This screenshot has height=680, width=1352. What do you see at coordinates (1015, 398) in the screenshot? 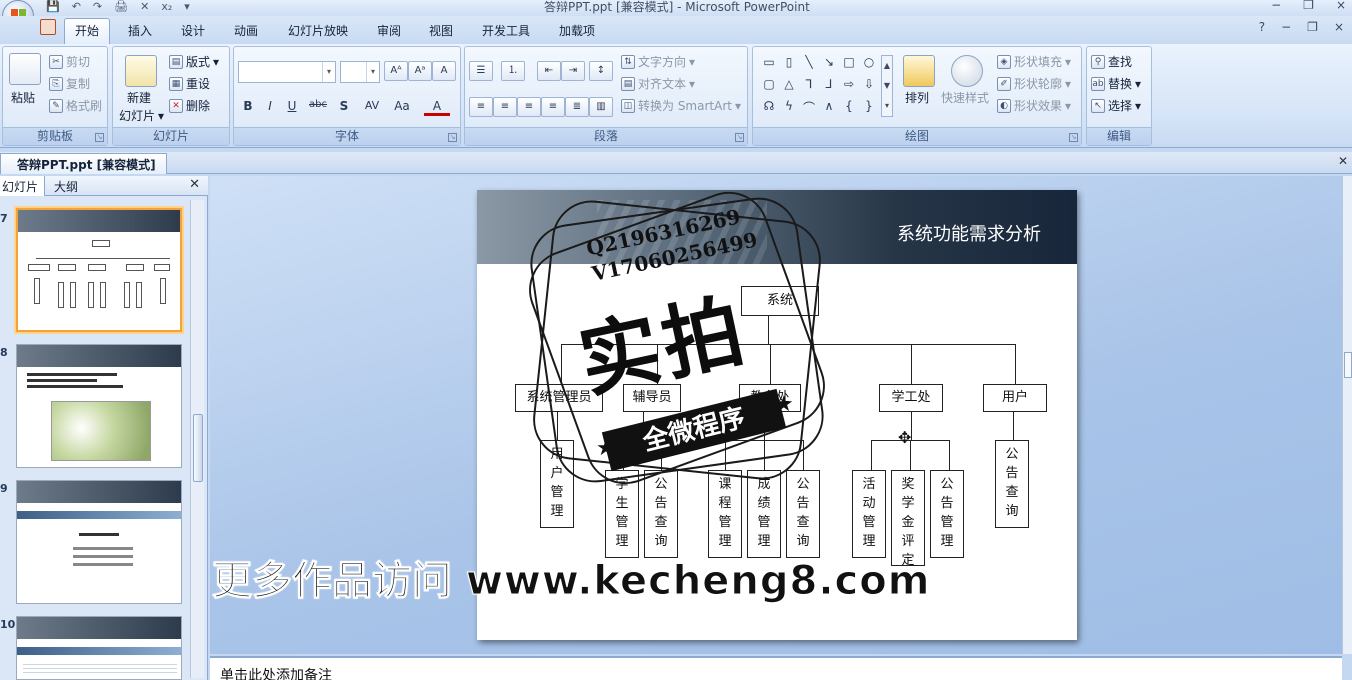
I see `node-level1: 用户` at bounding box center [1015, 398].